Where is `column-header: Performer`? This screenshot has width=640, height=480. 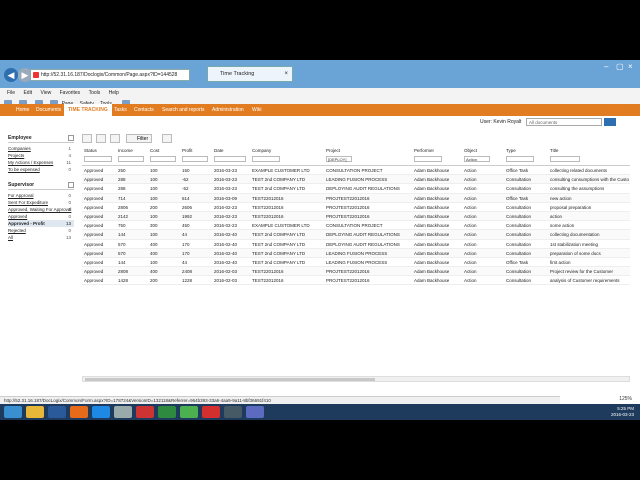
column-header: Performer is located at coordinates (424, 150).